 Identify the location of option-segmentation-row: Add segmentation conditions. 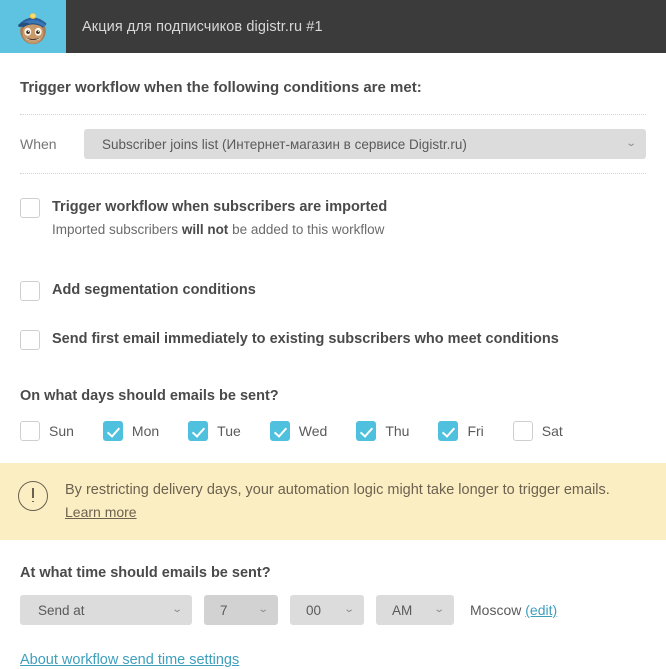
(333, 290).